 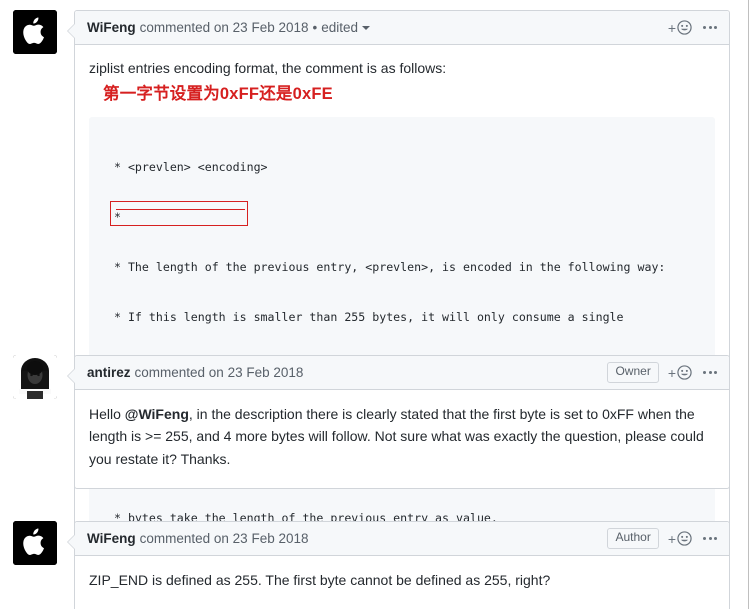 What do you see at coordinates (748, 304) in the screenshot?
I see `page-right-border` at bounding box center [748, 304].